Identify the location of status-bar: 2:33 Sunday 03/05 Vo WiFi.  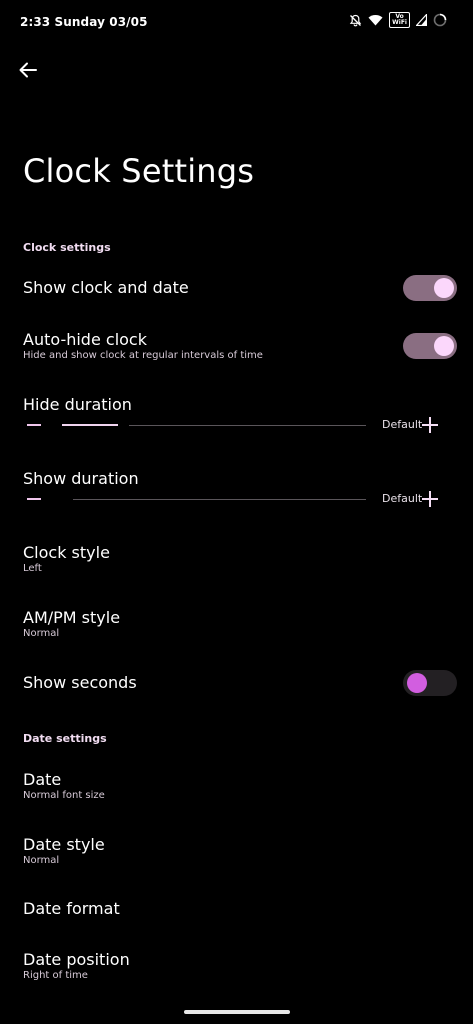
(236, 22).